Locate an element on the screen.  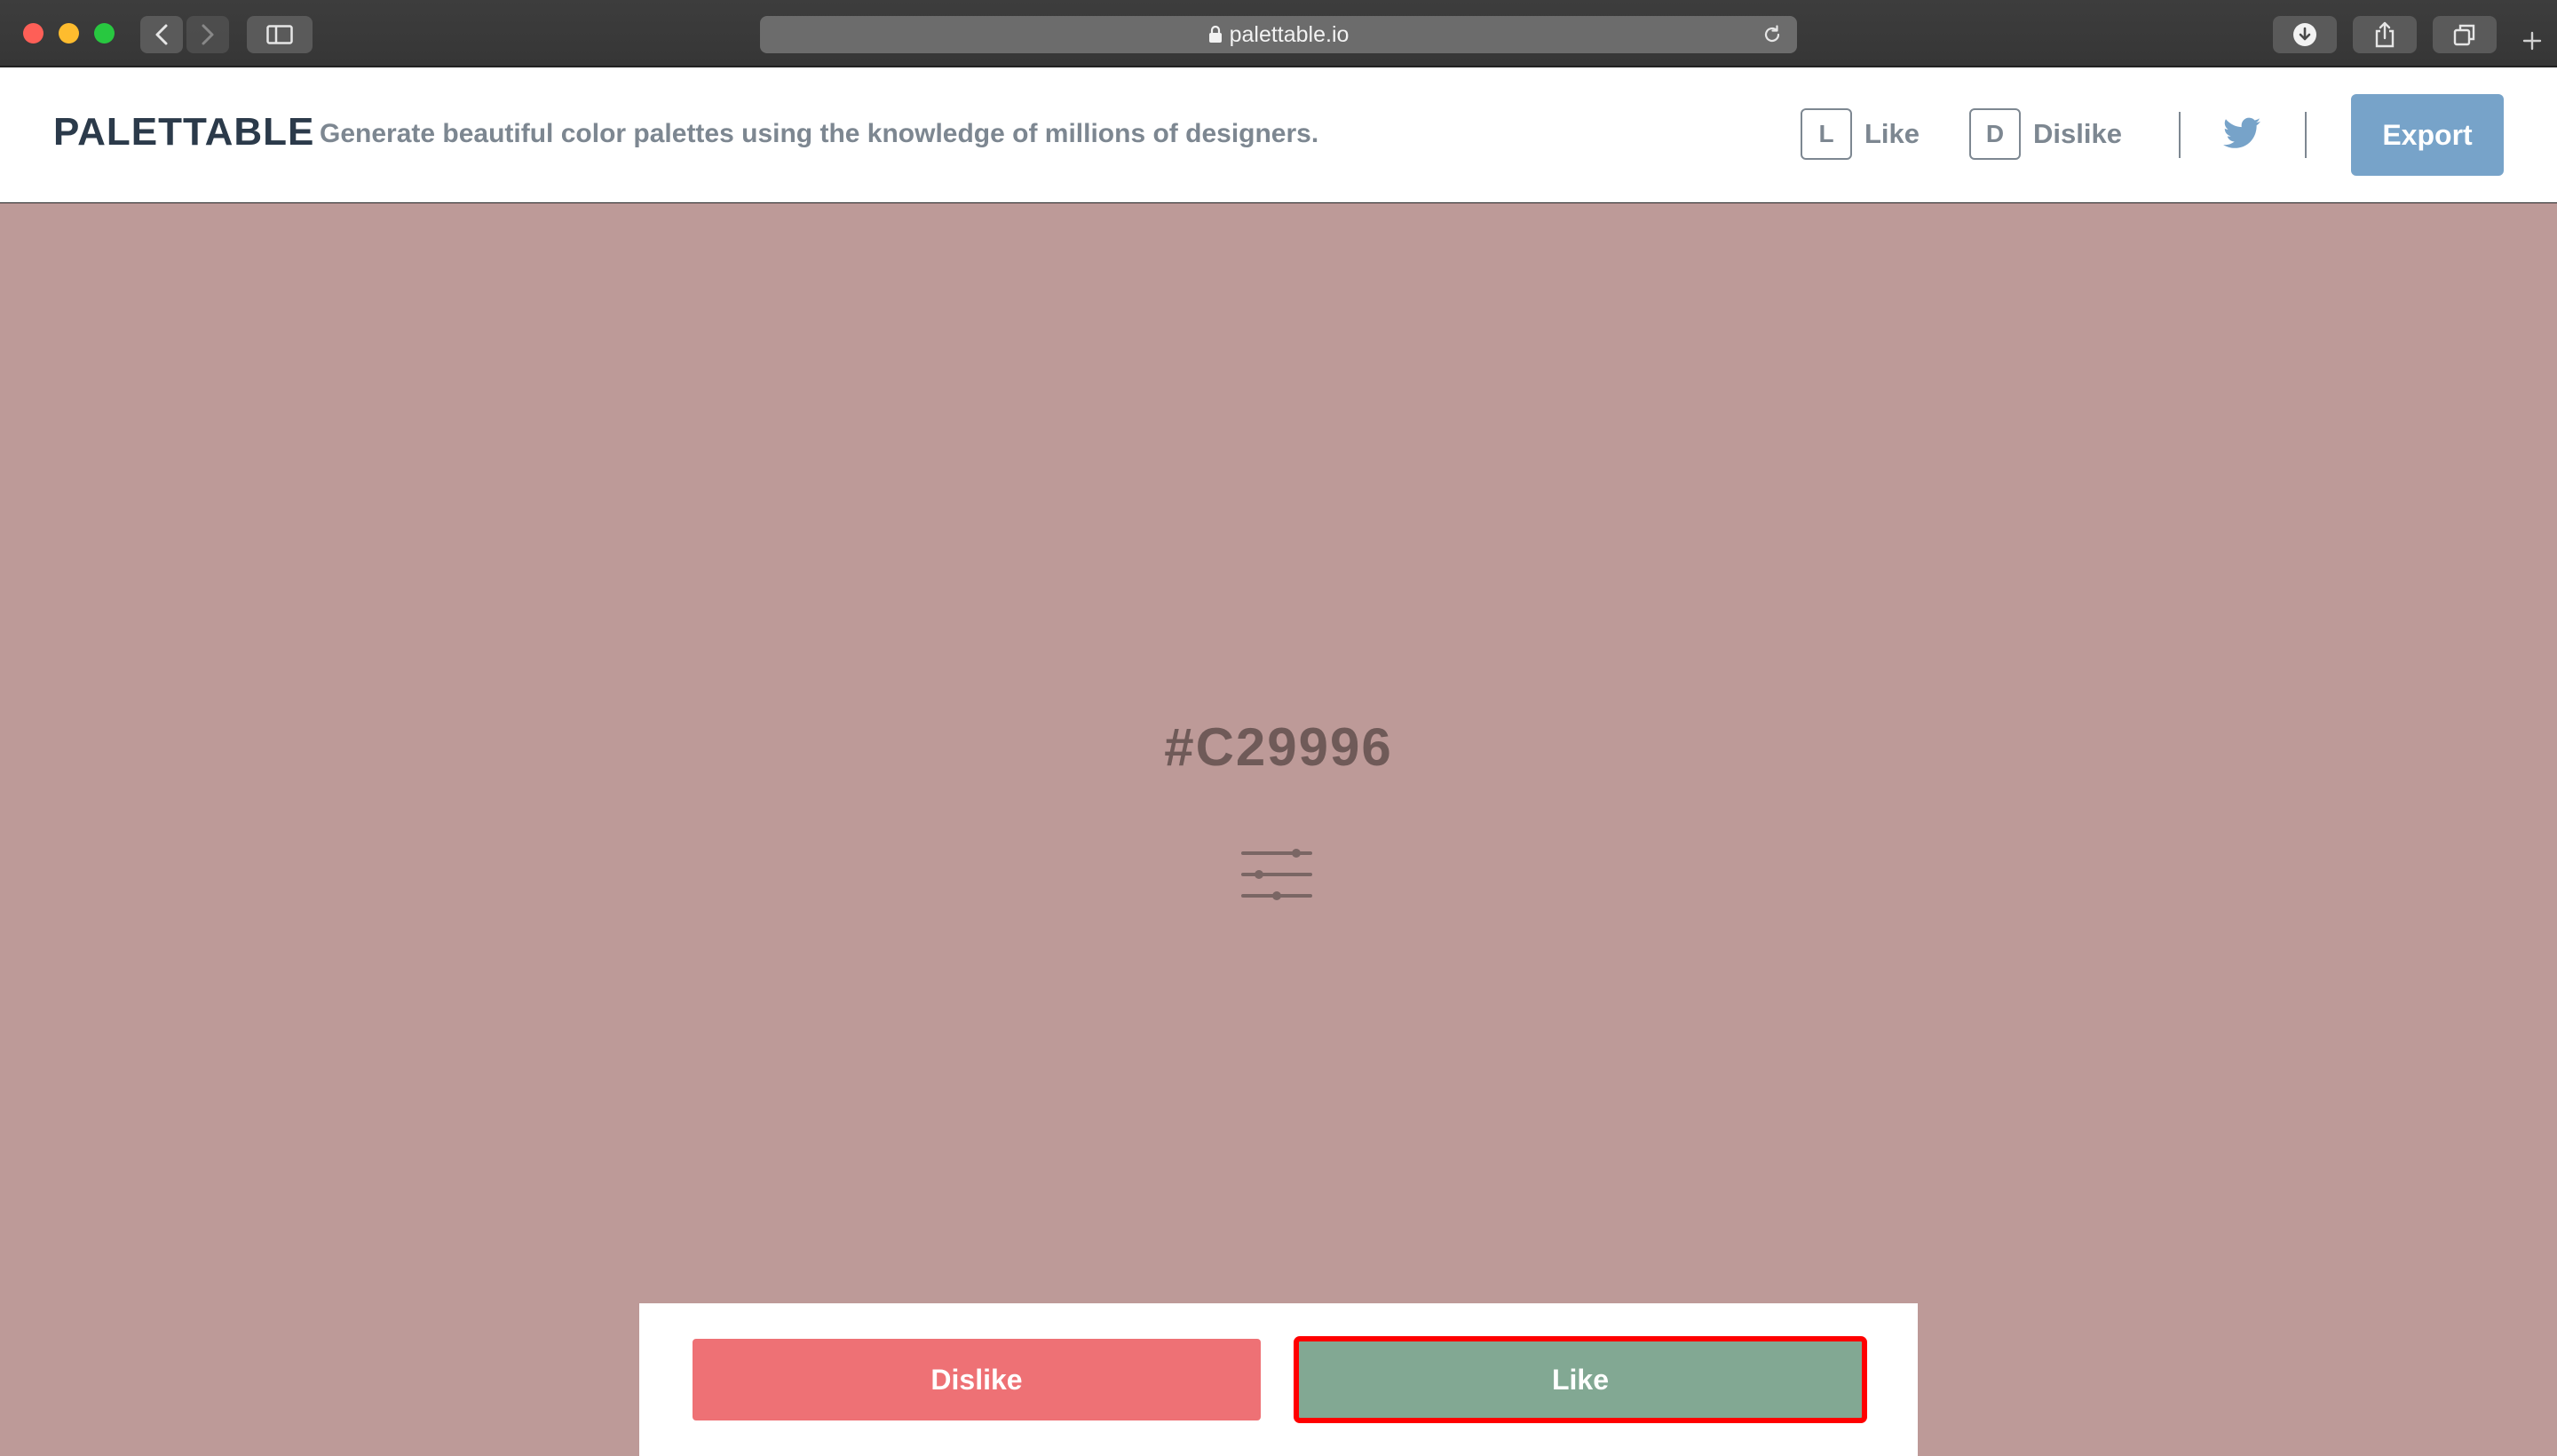
address-bar: palettable.io is located at coordinates (1278, 34).